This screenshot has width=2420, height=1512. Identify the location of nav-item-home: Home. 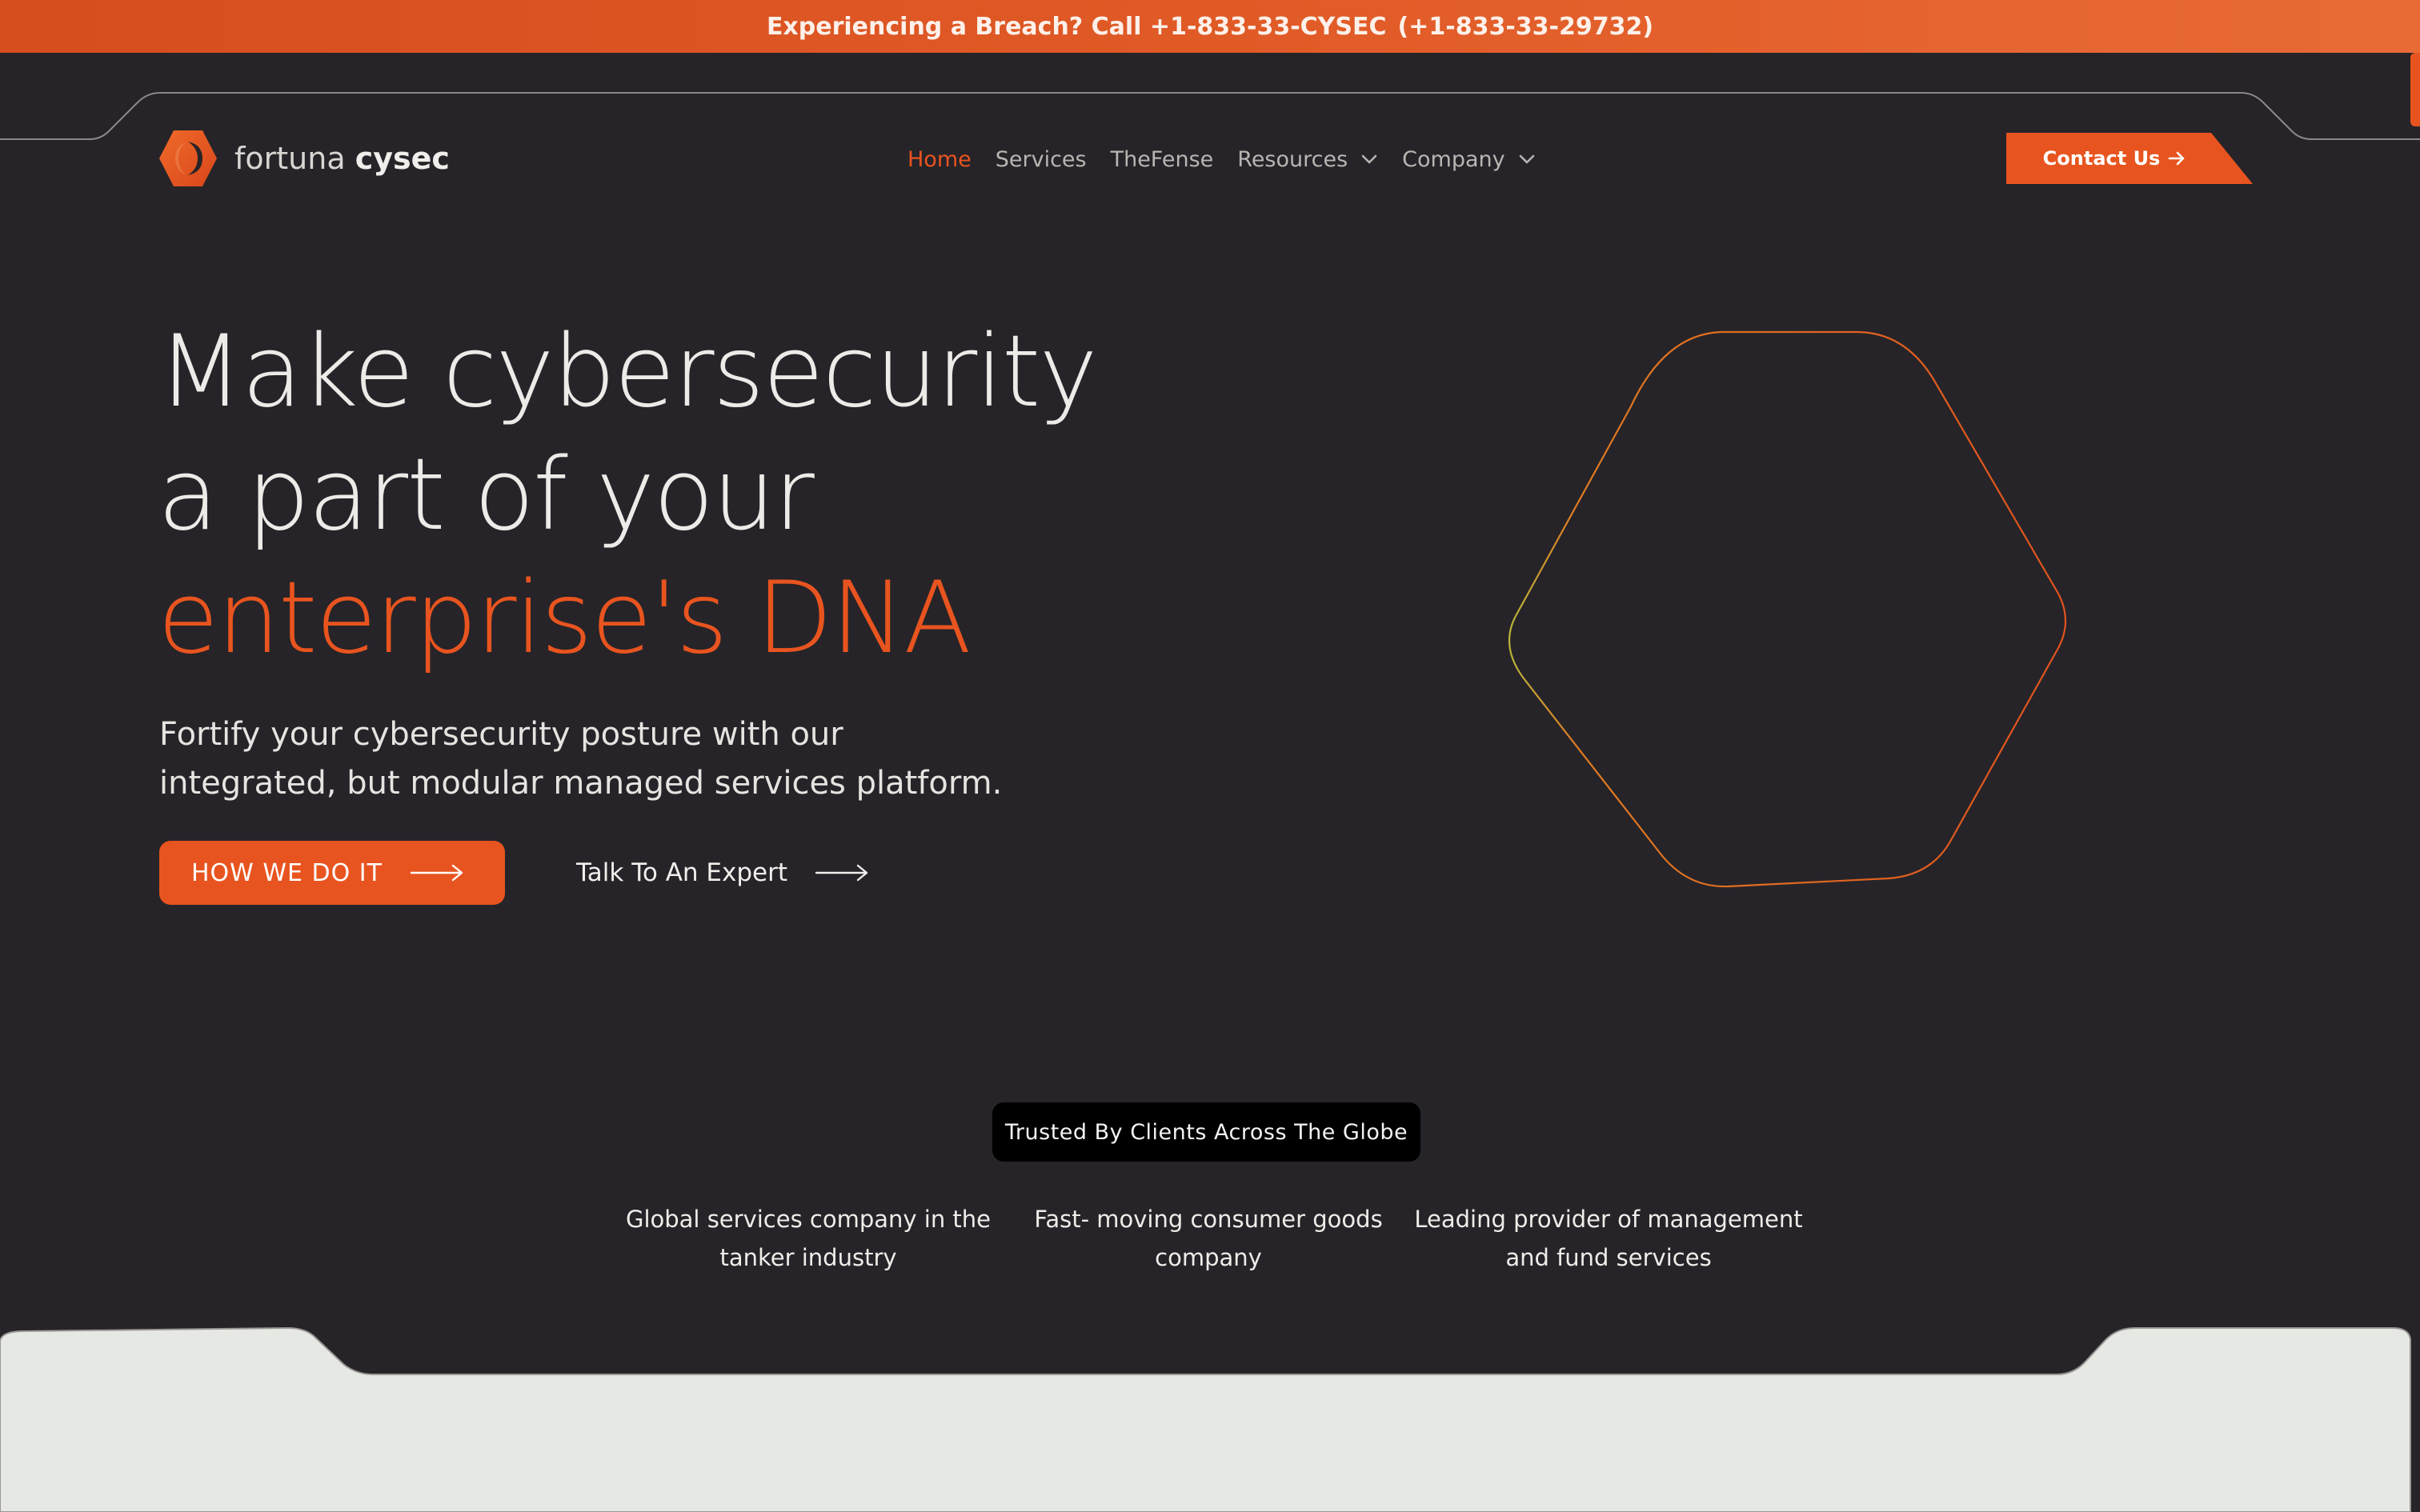
(940, 159).